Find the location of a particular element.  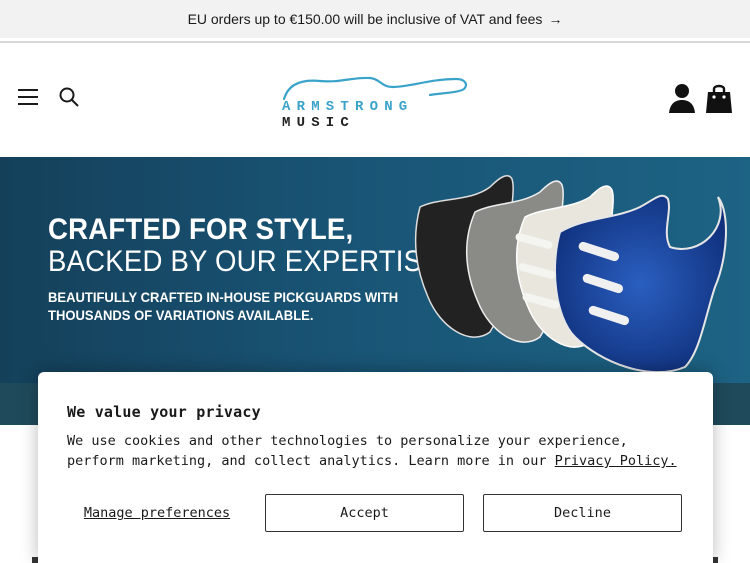

logo-part2: MUSIC is located at coordinates (319, 123).